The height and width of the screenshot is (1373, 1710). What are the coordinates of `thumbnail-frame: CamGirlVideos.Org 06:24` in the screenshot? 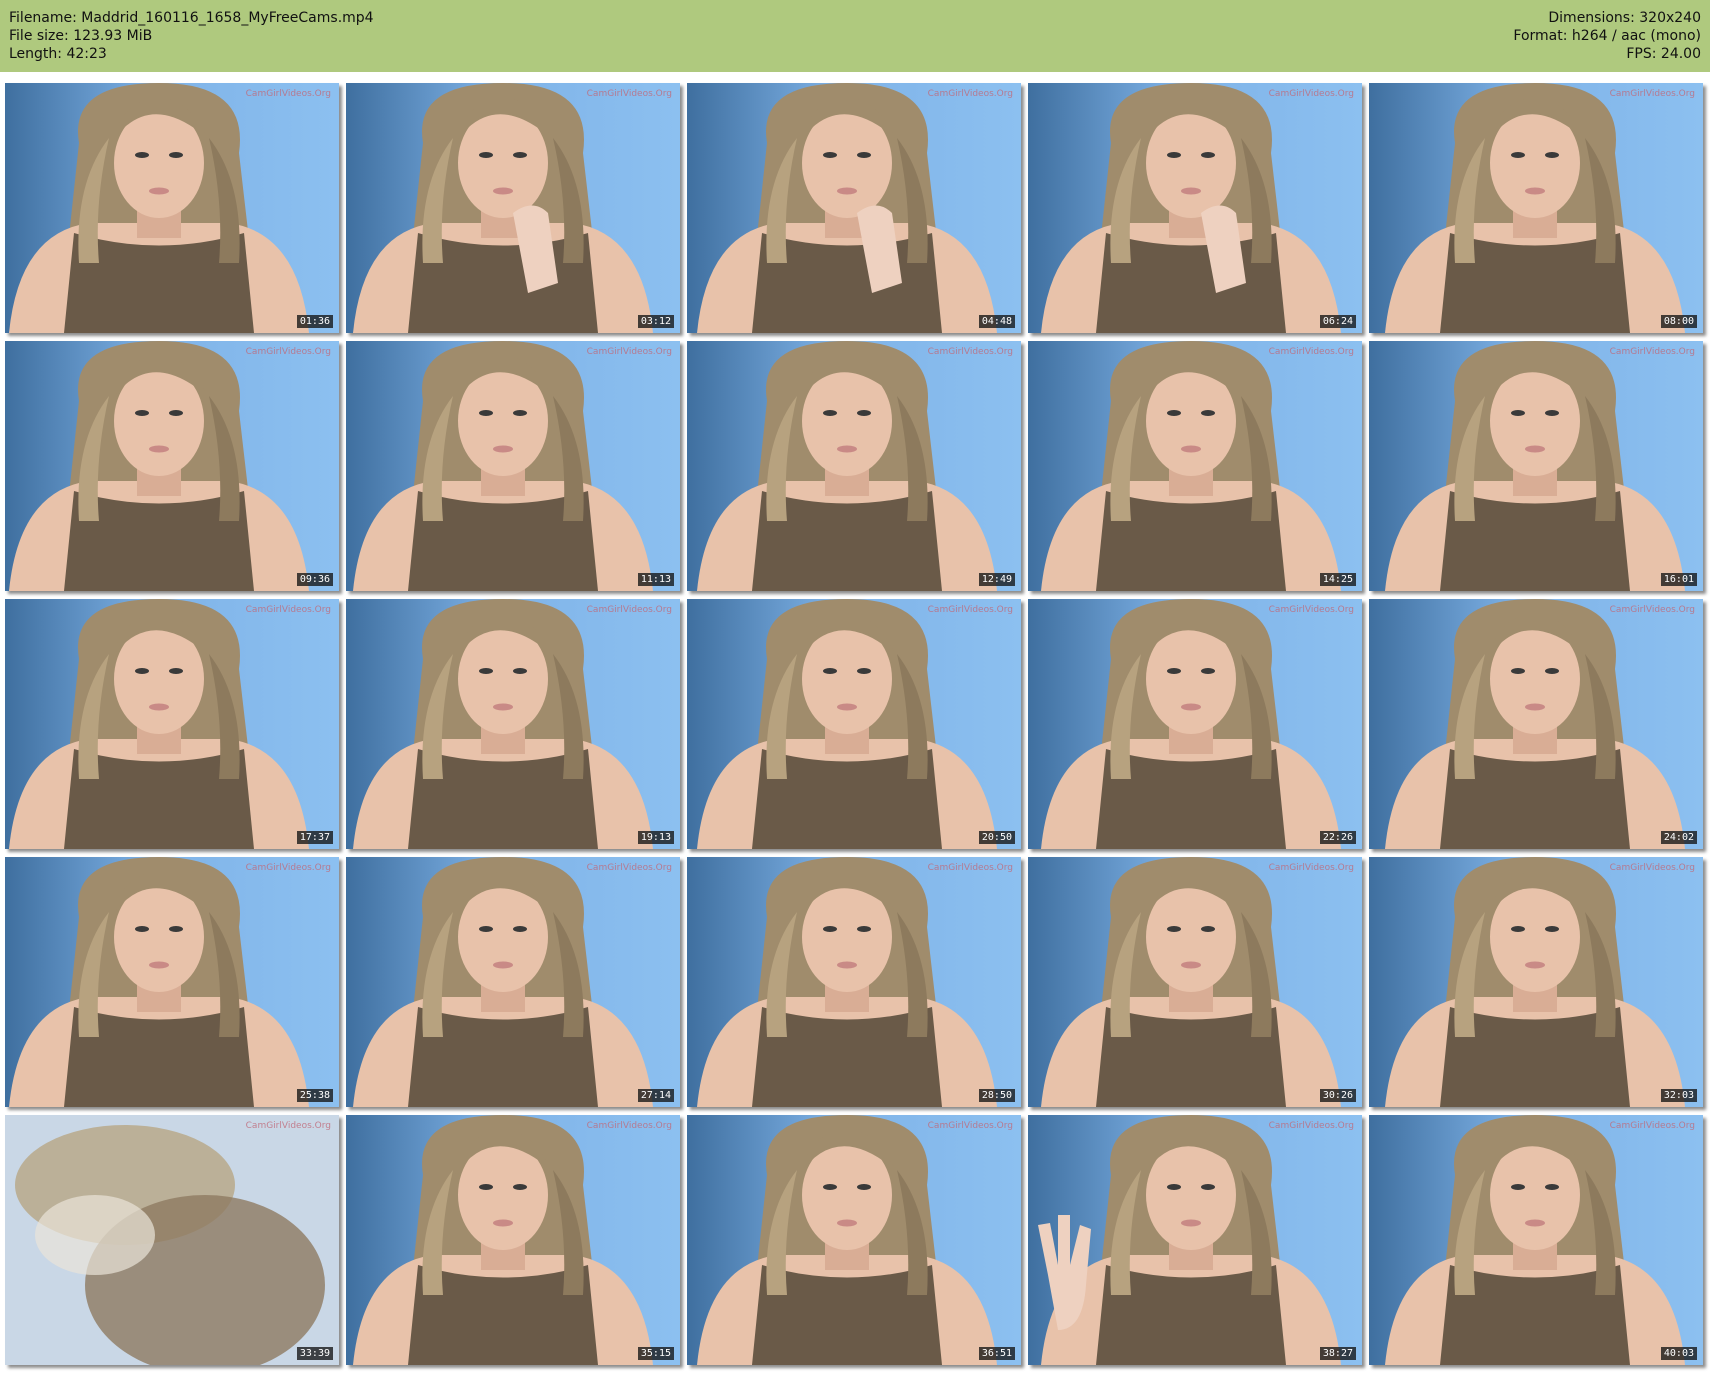 It's located at (1195, 208).